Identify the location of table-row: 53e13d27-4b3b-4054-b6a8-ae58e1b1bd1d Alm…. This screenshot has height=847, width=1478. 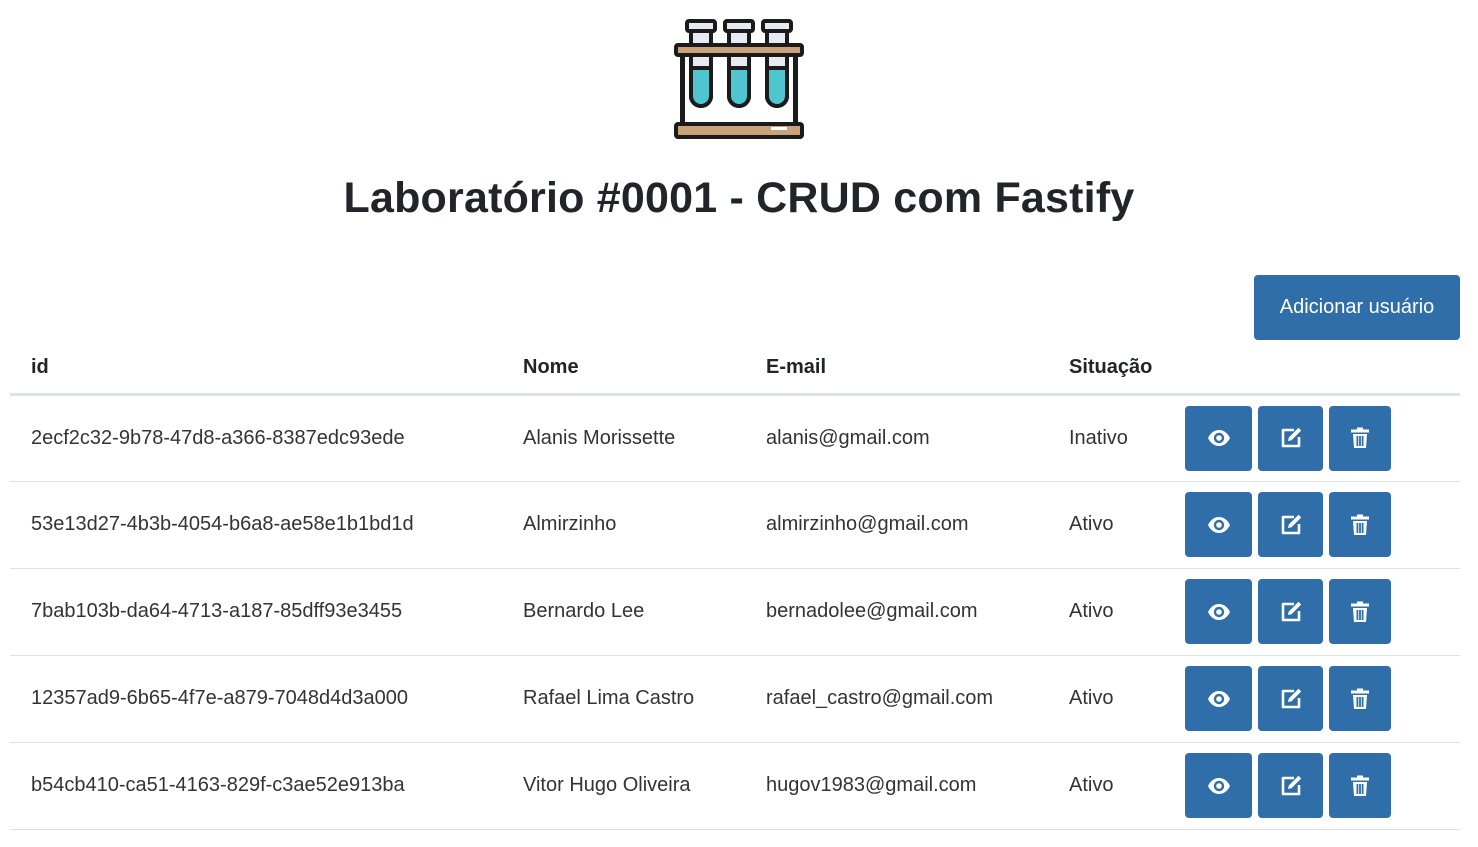
(735, 525).